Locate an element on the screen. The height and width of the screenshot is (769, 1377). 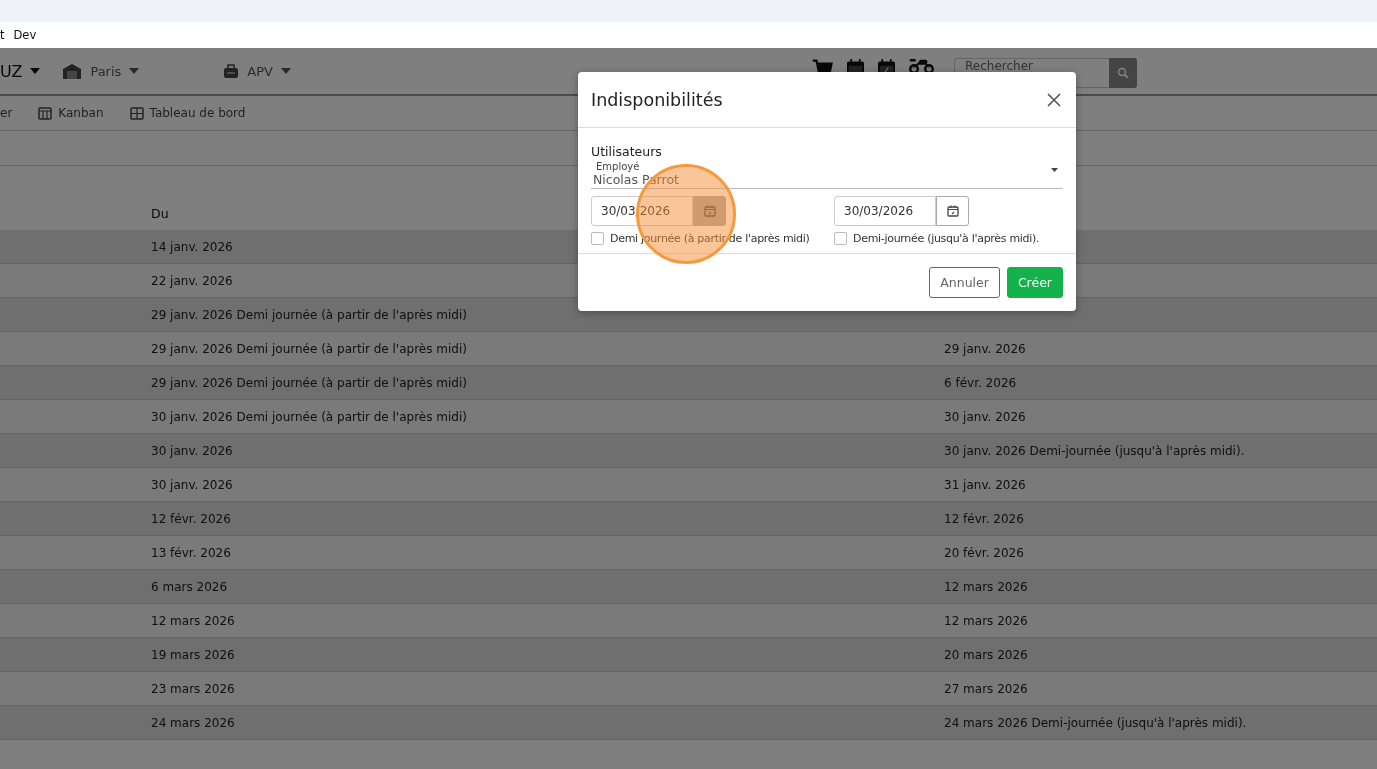
table-cell: 23 mars 2026 is located at coordinates (193, 688).